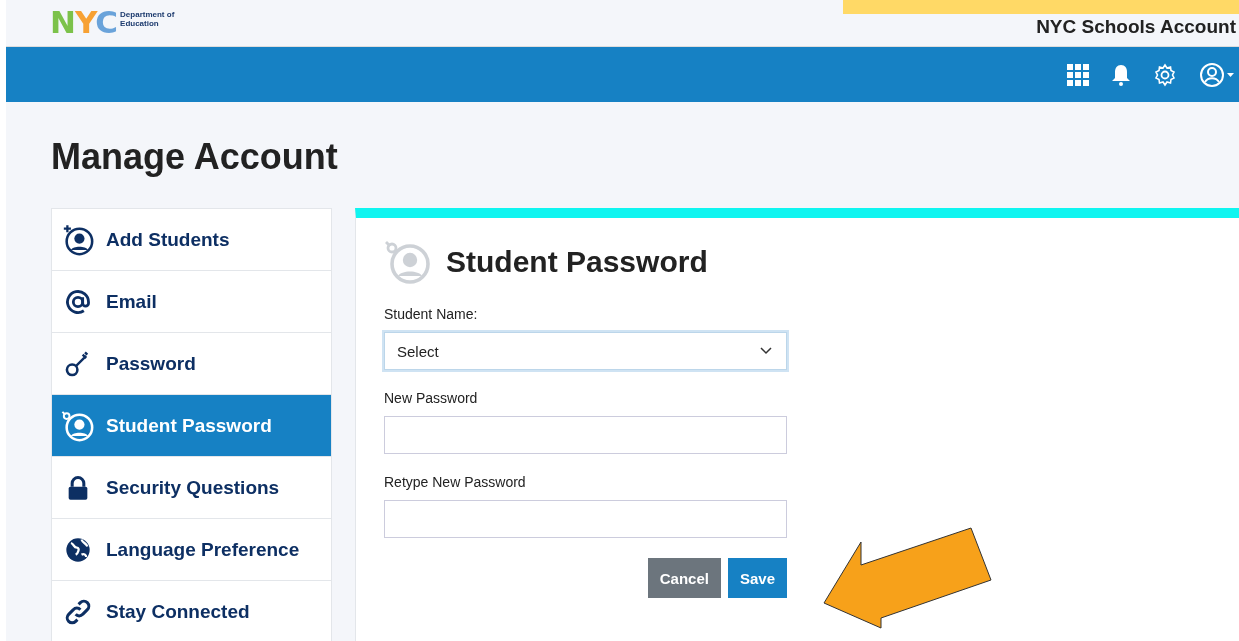 The image size is (1239, 641). What do you see at coordinates (189, 425) in the screenshot?
I see `sidebar-item-label: Student Password` at bounding box center [189, 425].